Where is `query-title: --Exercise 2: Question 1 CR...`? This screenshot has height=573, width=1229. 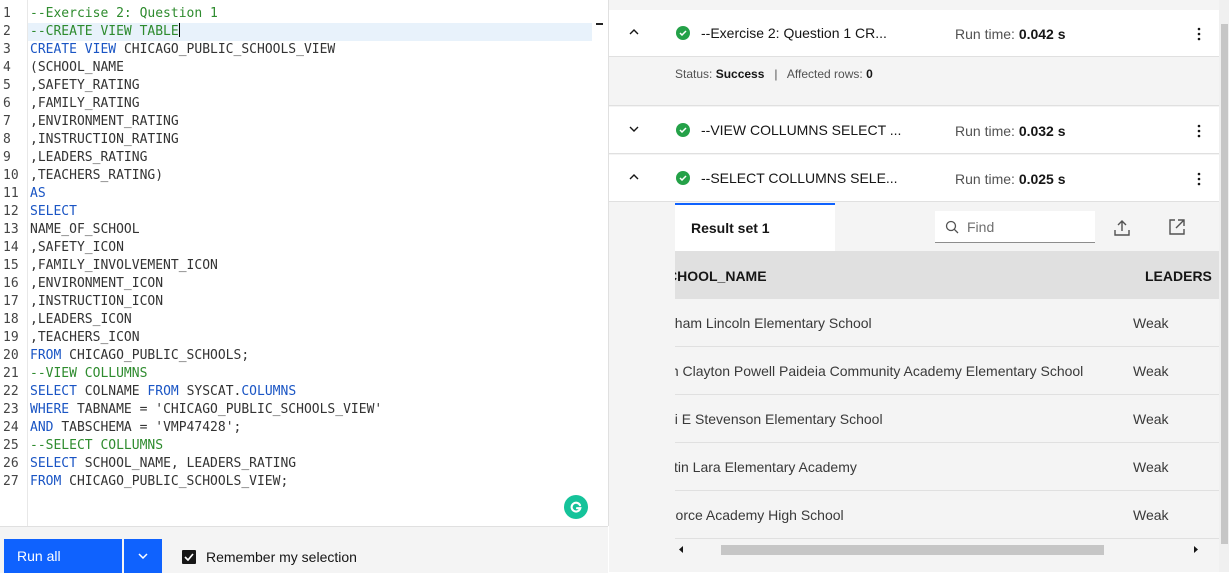 query-title: --Exercise 2: Question 1 CR... is located at coordinates (794, 33).